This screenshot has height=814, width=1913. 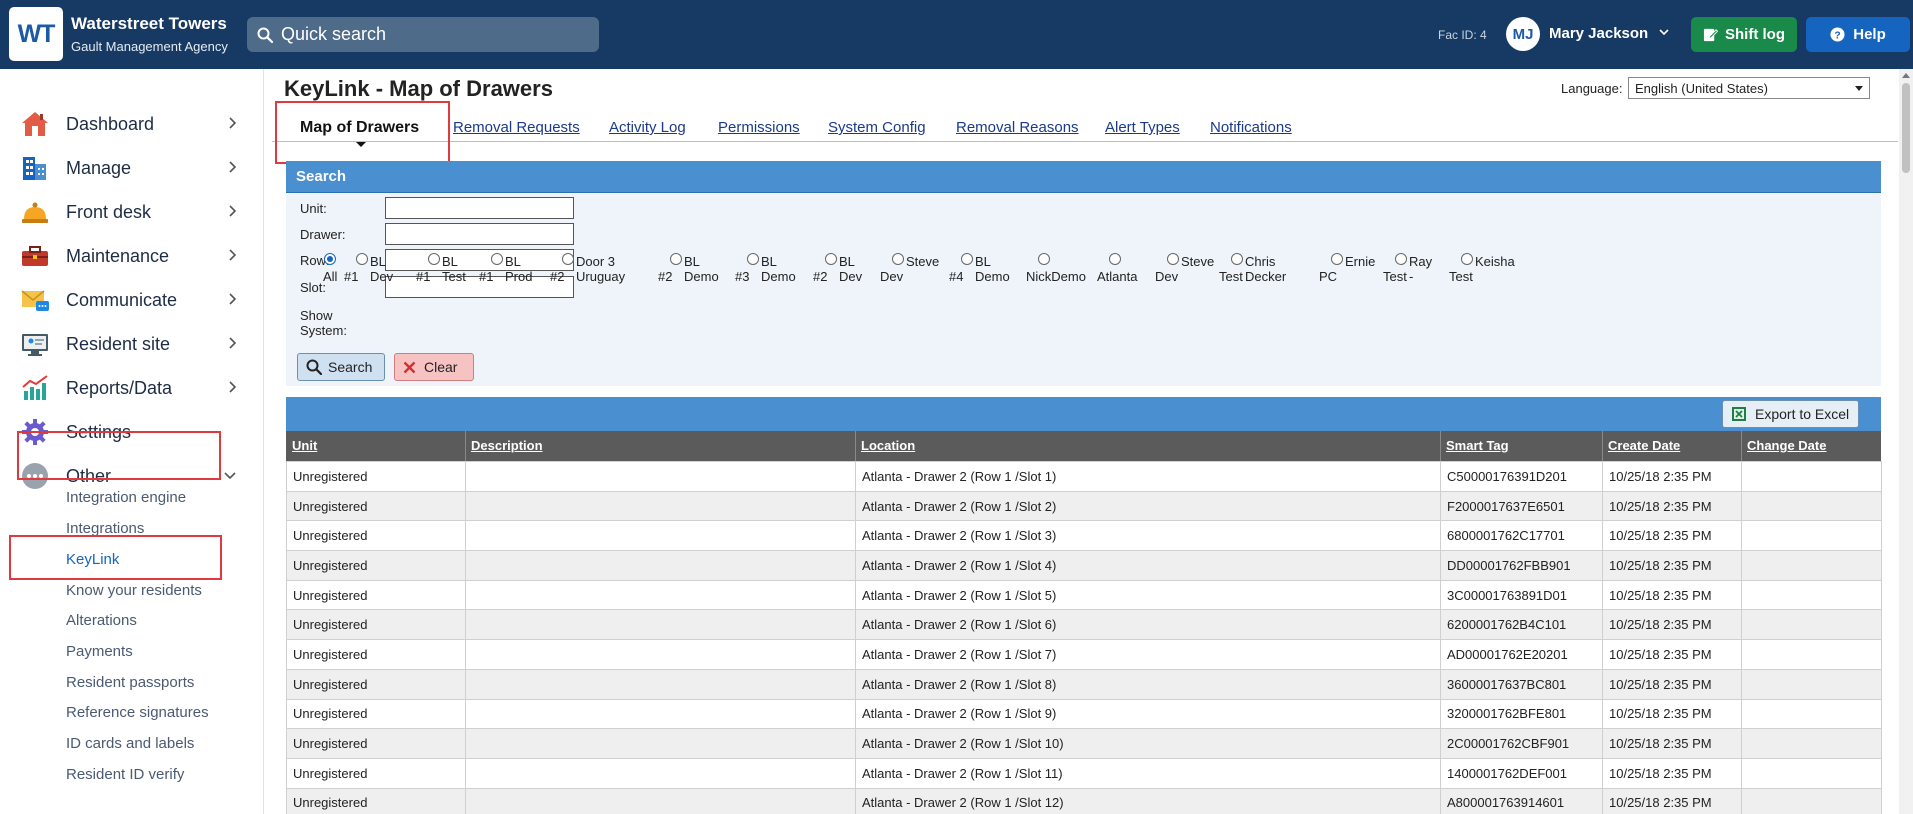 What do you see at coordinates (130, 682) in the screenshot?
I see `sidebar-subitem-resident-passports: Resident passports` at bounding box center [130, 682].